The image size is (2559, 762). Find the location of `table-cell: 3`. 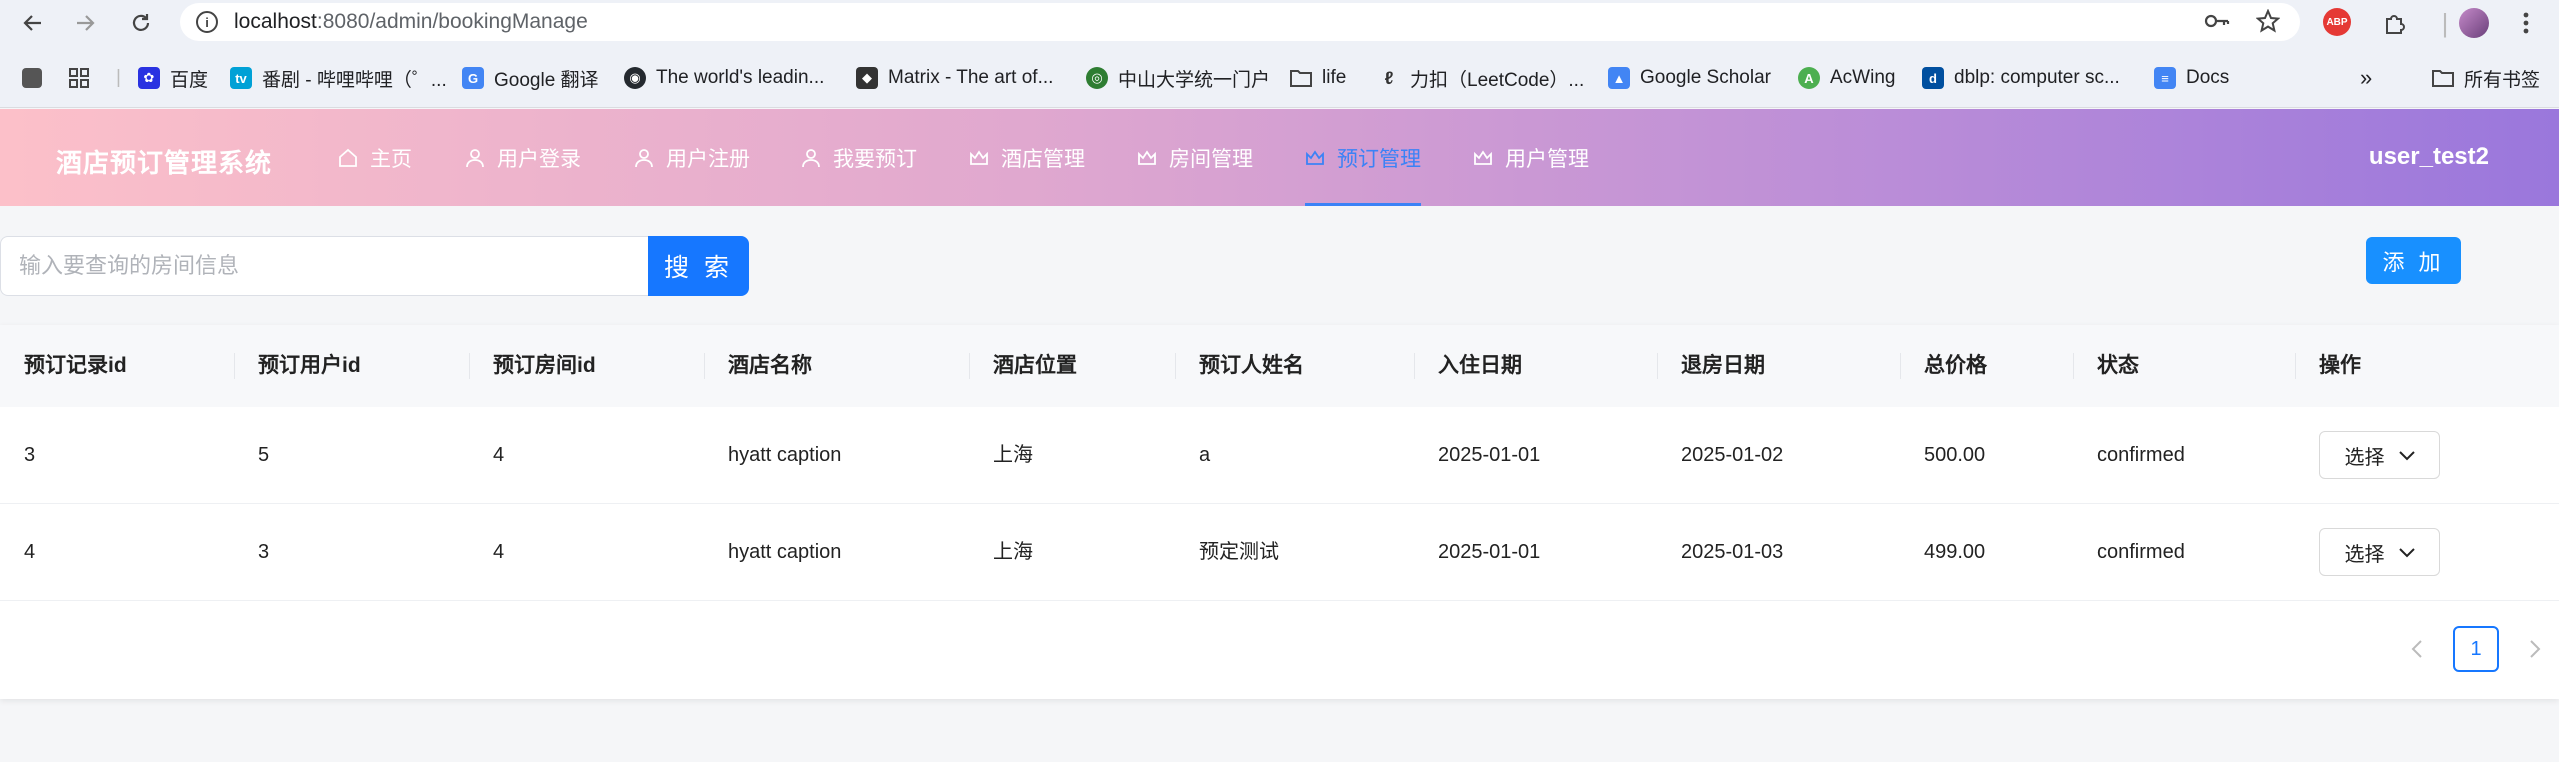

table-cell: 3 is located at coordinates (30, 455).